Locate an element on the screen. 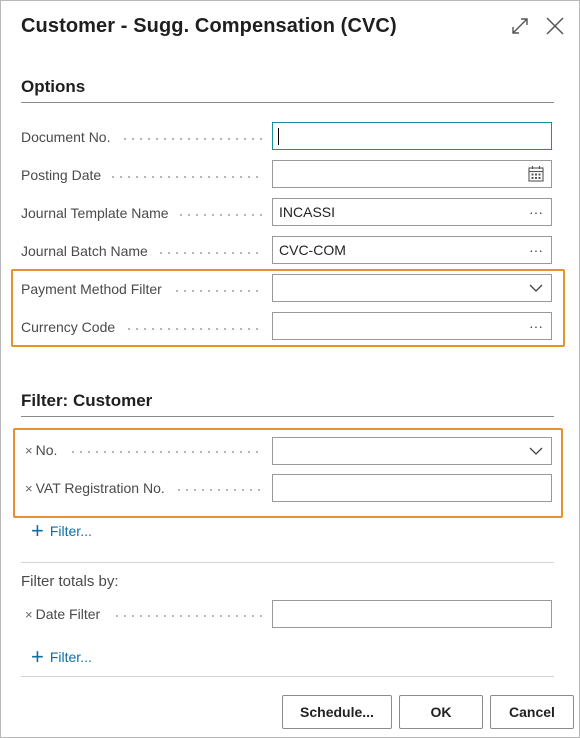  close-icon is located at coordinates (555, 26).